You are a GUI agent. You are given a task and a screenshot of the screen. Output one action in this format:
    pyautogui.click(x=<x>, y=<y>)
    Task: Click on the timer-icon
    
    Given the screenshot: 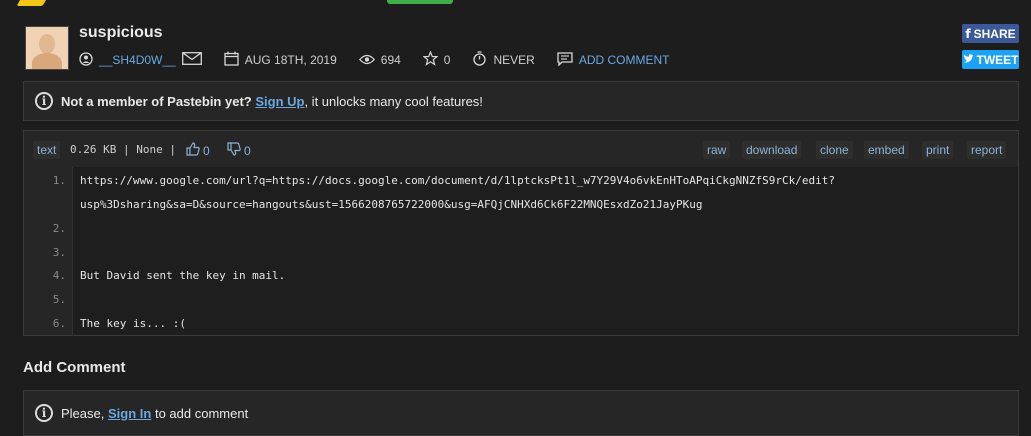 What is the action you would take?
    pyautogui.click(x=479, y=59)
    